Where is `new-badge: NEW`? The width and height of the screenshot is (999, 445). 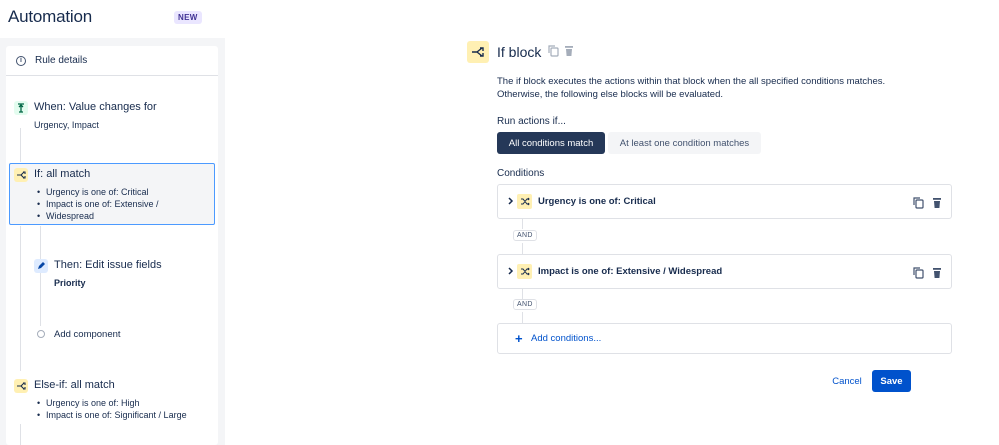 new-badge: NEW is located at coordinates (188, 17).